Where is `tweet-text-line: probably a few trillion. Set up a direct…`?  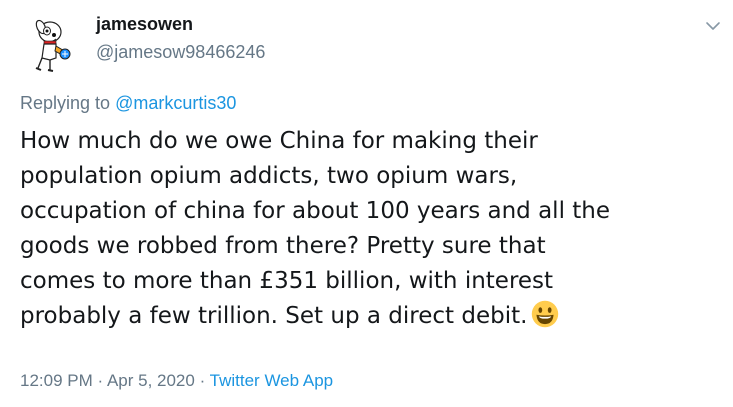
tweet-text-line: probably a few trillion. Set up a direct… is located at coordinates (274, 316).